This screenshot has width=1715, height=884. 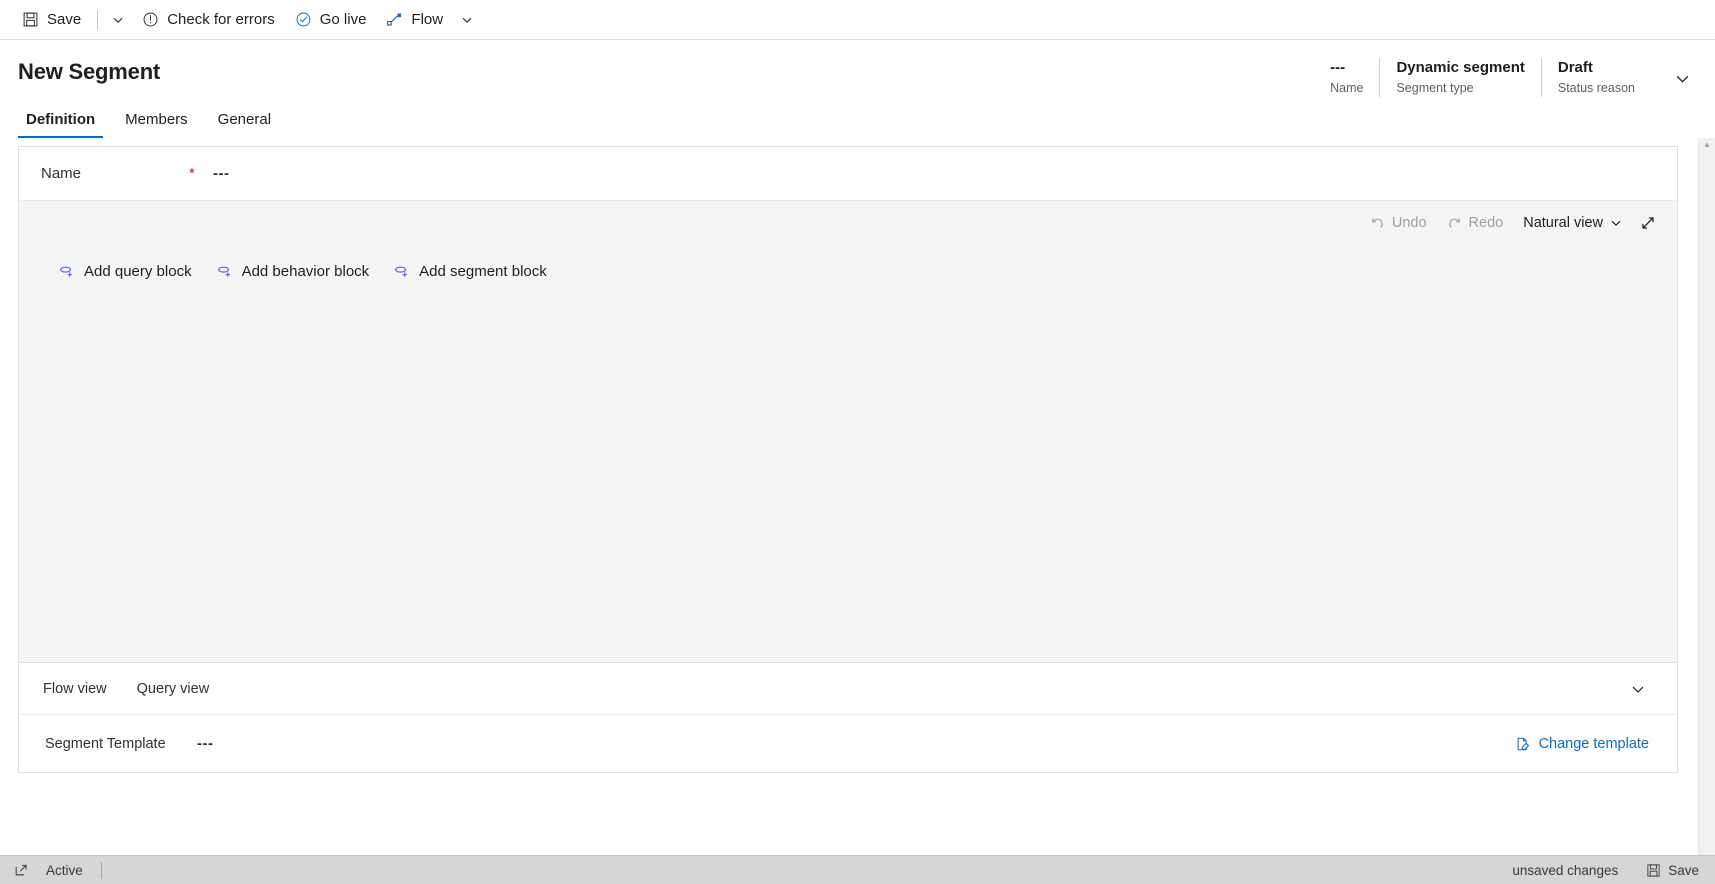 What do you see at coordinates (1459, 77) in the screenshot?
I see `header-field-segment-type: Dynamic segment Segment type` at bounding box center [1459, 77].